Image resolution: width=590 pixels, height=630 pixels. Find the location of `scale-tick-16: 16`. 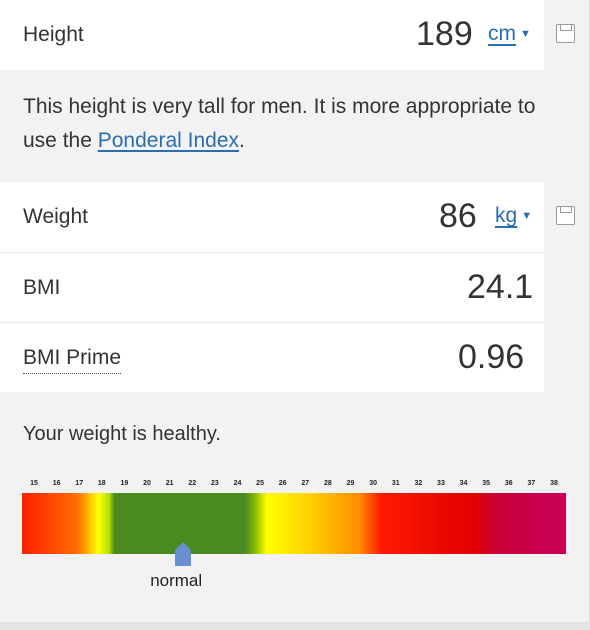

scale-tick-16: 16 is located at coordinates (56, 483).